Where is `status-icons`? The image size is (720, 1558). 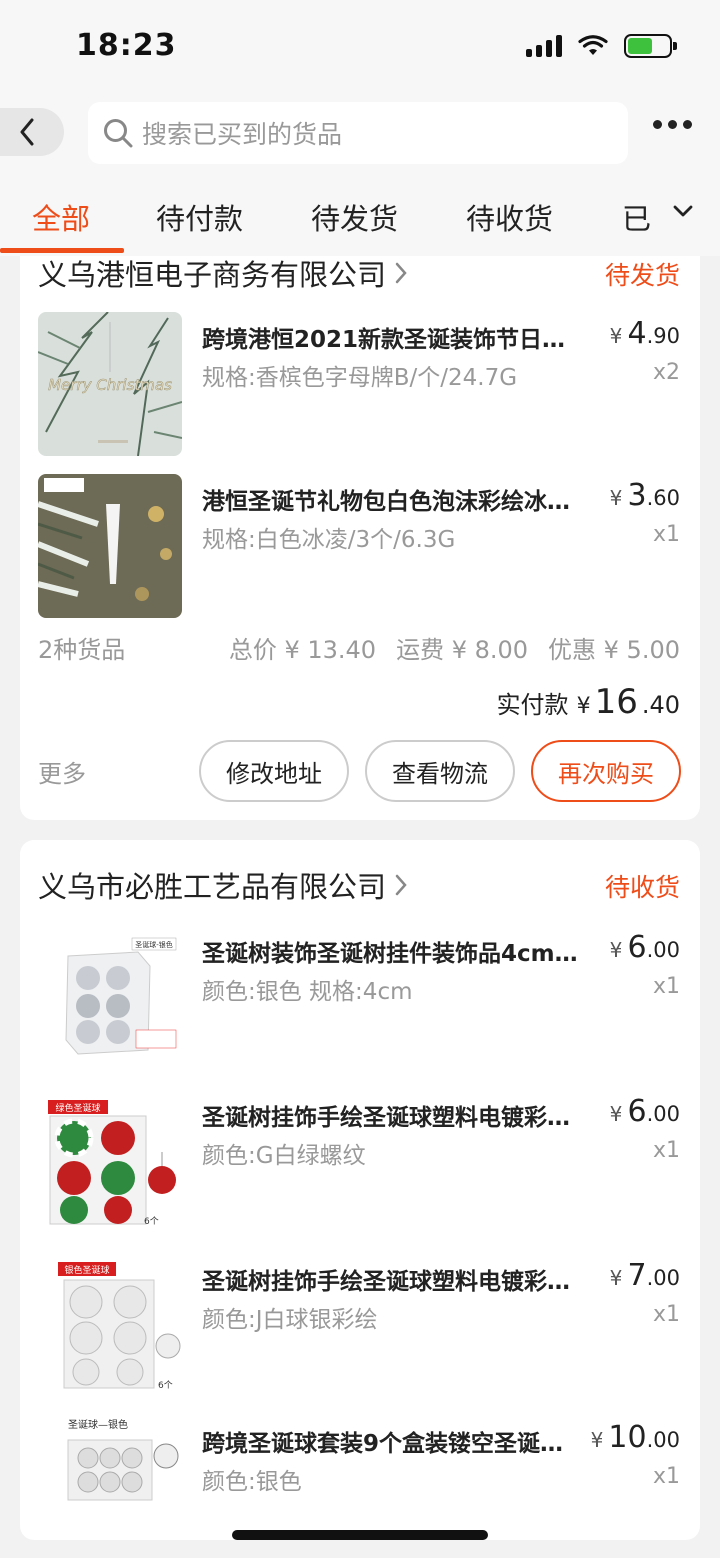
status-icons is located at coordinates (601, 46).